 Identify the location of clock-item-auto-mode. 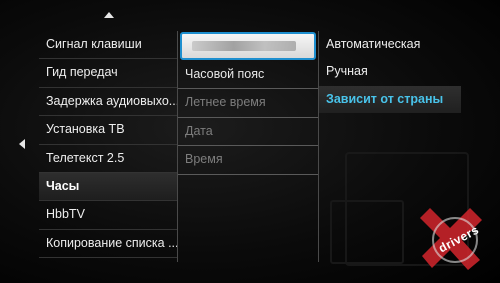
(248, 46).